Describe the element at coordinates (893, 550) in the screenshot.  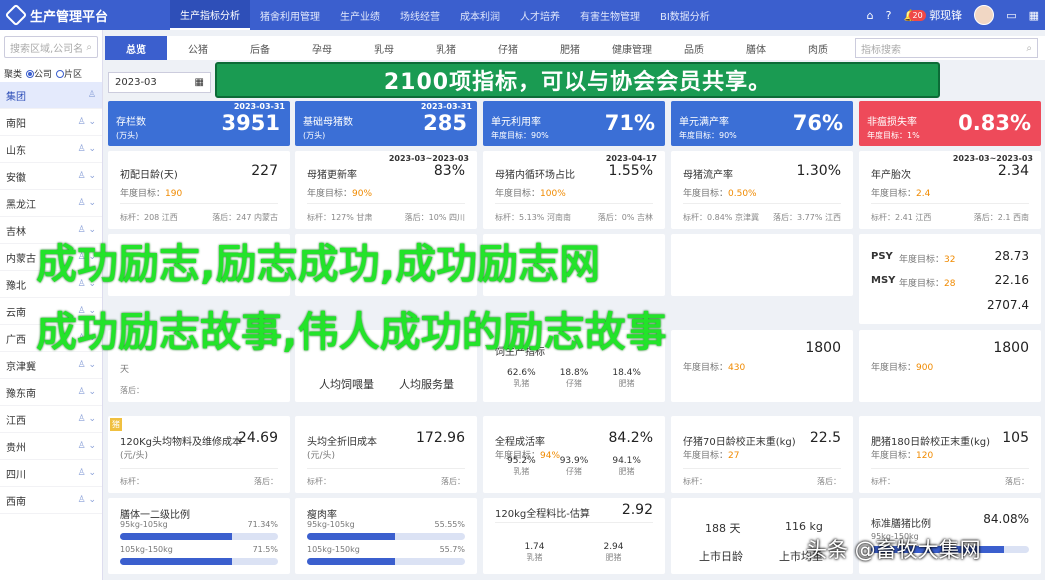
I see `watermark: 头条 @畜牧大集网` at that location.